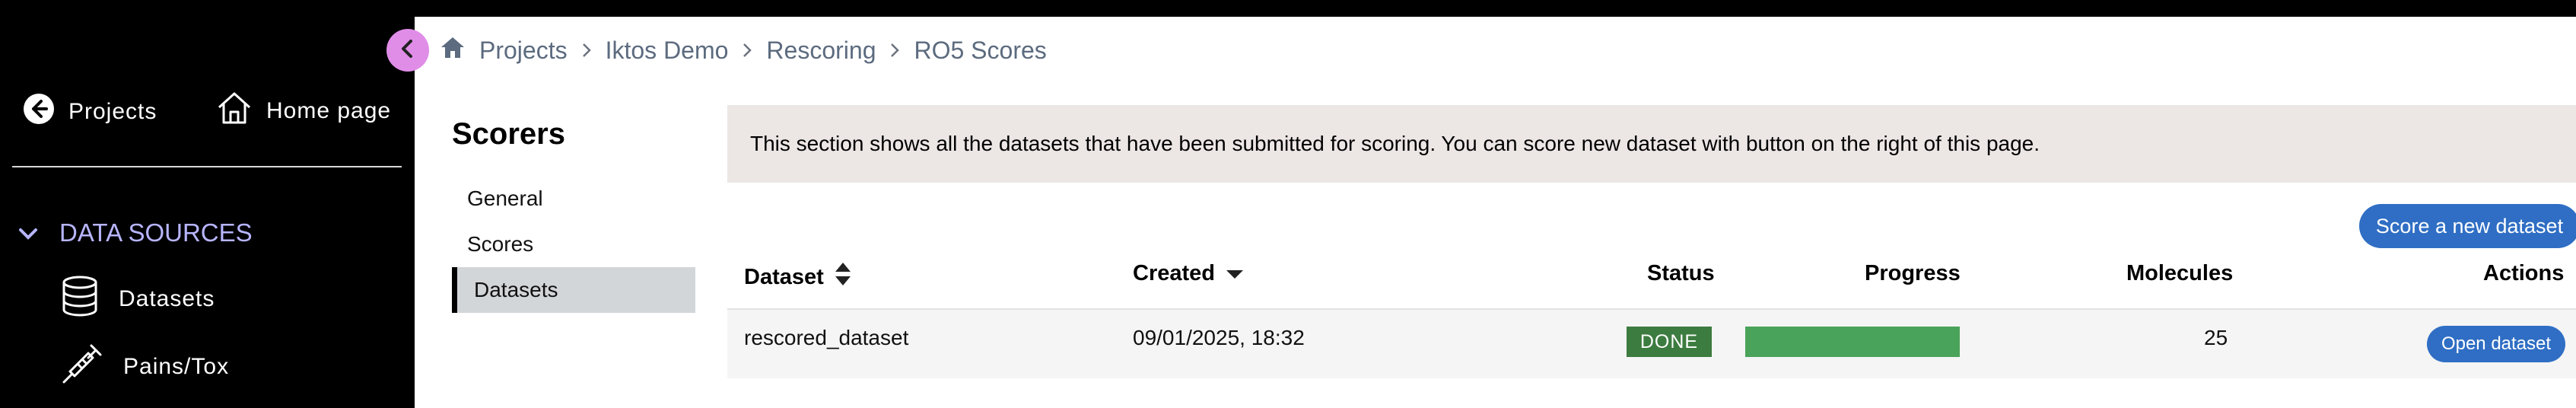  What do you see at coordinates (113, 111) in the screenshot?
I see `projects-nav-label: Projects` at bounding box center [113, 111].